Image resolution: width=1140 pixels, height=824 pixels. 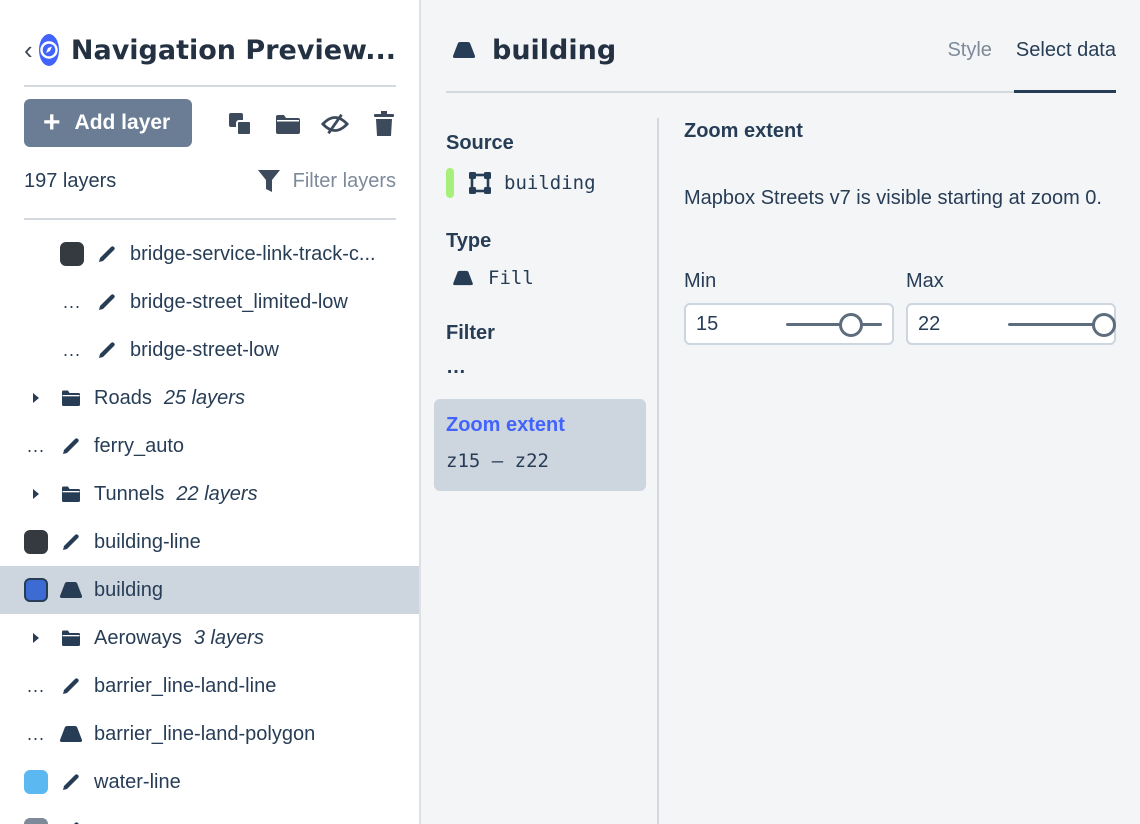 I want to click on layer-toolbar: 197 layers Filter layers, so click(x=210, y=181).